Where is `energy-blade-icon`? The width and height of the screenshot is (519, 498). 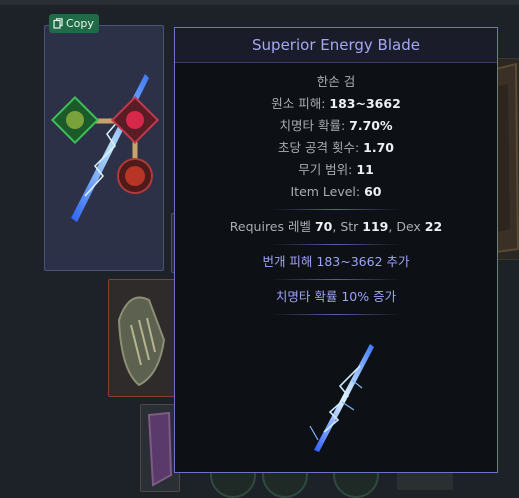
energy-blade-icon is located at coordinates (105, 148).